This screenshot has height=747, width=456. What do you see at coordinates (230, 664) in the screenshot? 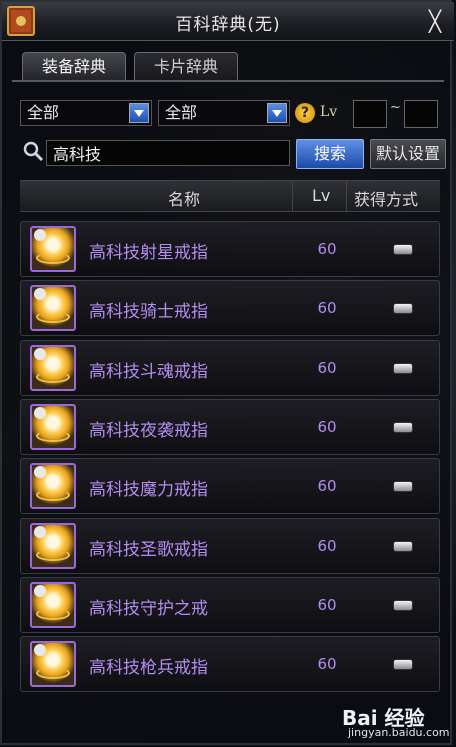
I see `list-item: 高科技枪兵戒指 60` at bounding box center [230, 664].